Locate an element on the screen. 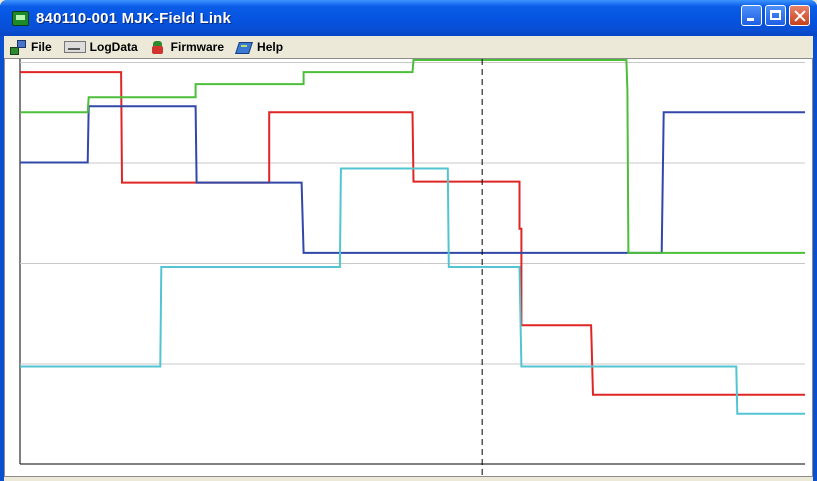  menu-file: File is located at coordinates (31, 47).